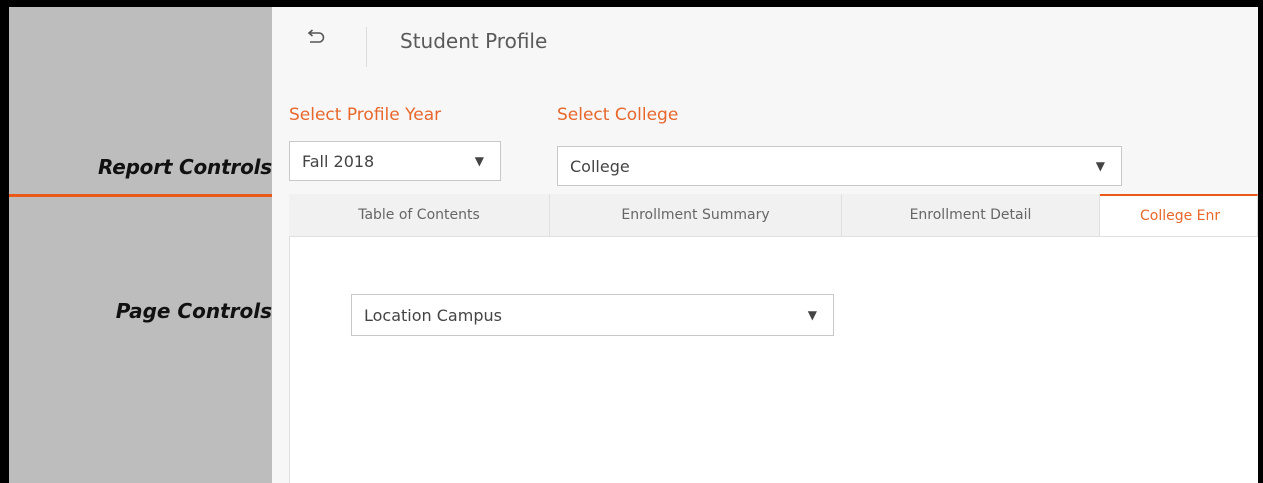  I want to click on tab-table-of-contents: Table of Contents, so click(419, 215).